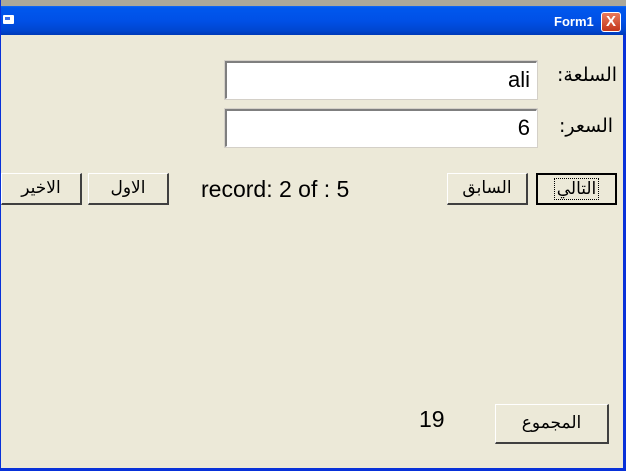 Image resolution: width=626 pixels, height=471 pixels. I want to click on close-icon: X, so click(610, 21).